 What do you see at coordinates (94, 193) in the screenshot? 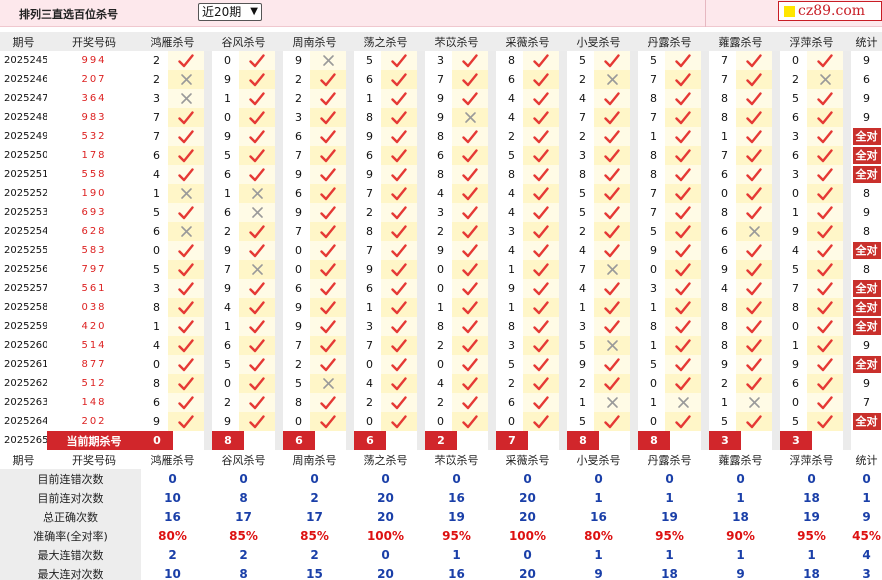
I see `draw-result-cell: 190` at bounding box center [94, 193].